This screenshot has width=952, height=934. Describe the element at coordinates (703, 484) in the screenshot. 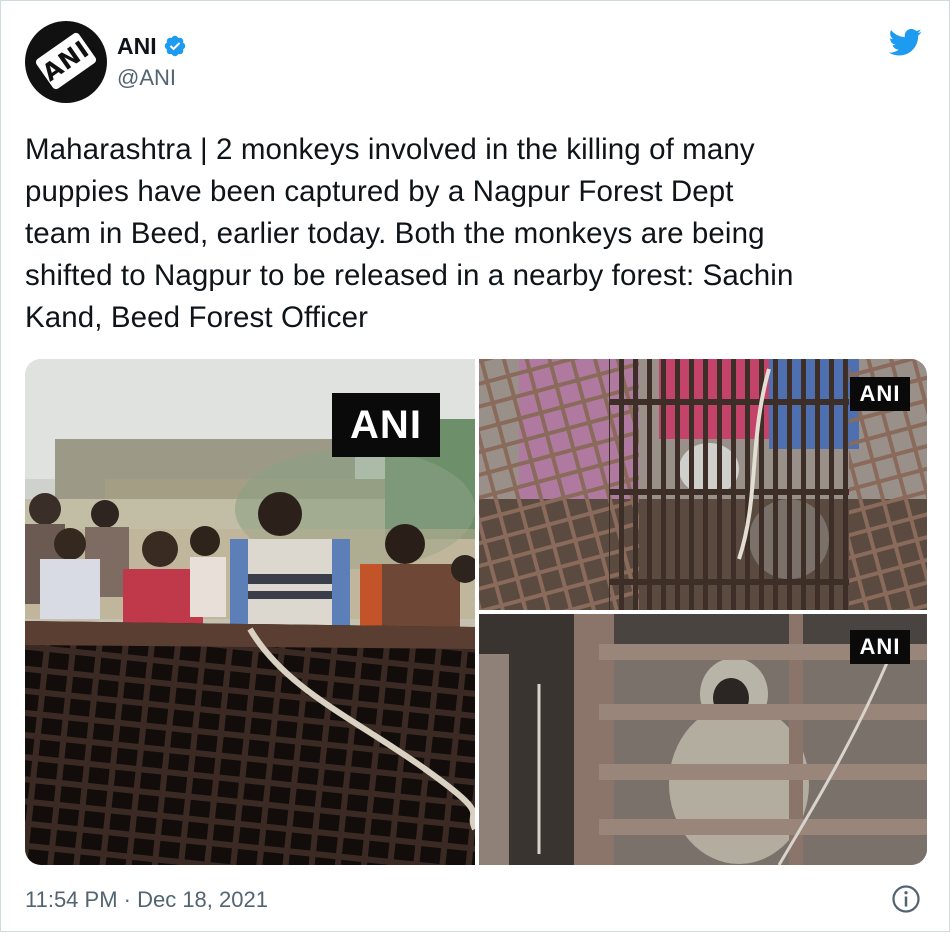

I see `photo-monkey-cage: ANI` at that location.